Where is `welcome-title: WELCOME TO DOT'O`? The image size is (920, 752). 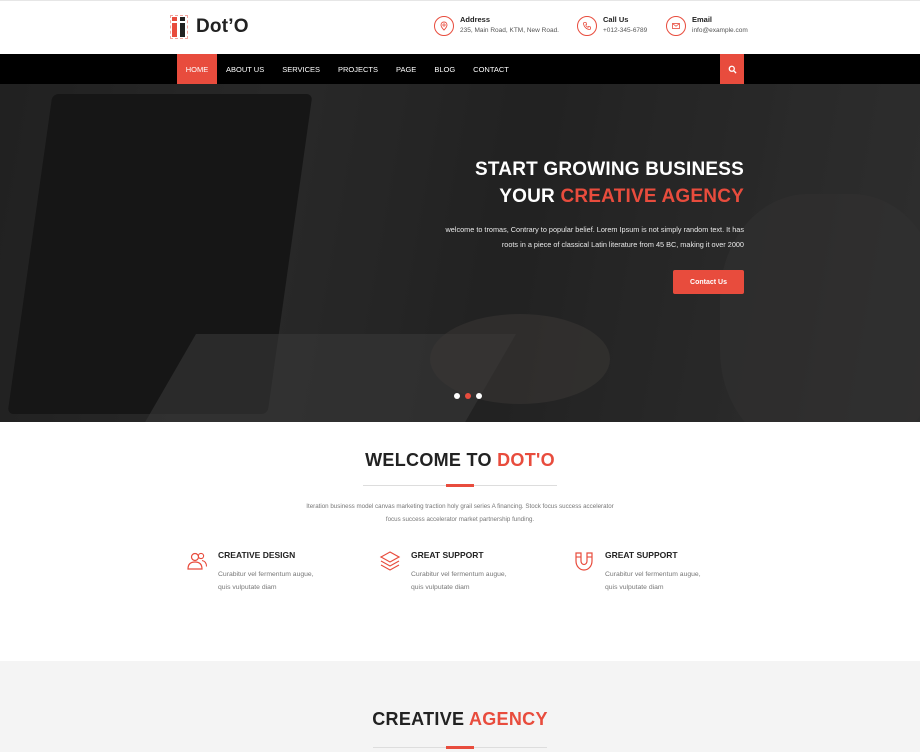 welcome-title: WELCOME TO DOT'O is located at coordinates (460, 460).